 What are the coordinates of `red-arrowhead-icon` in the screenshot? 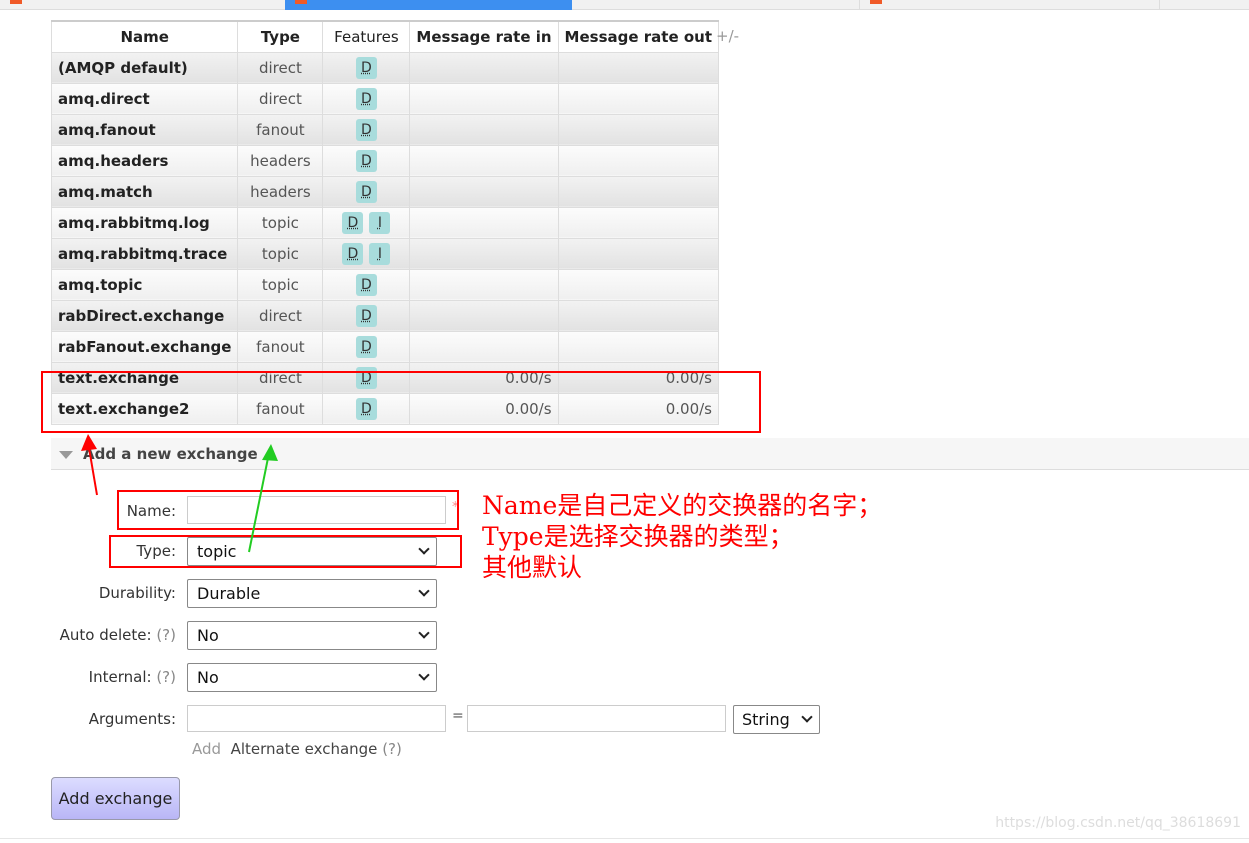 It's located at (89, 442).